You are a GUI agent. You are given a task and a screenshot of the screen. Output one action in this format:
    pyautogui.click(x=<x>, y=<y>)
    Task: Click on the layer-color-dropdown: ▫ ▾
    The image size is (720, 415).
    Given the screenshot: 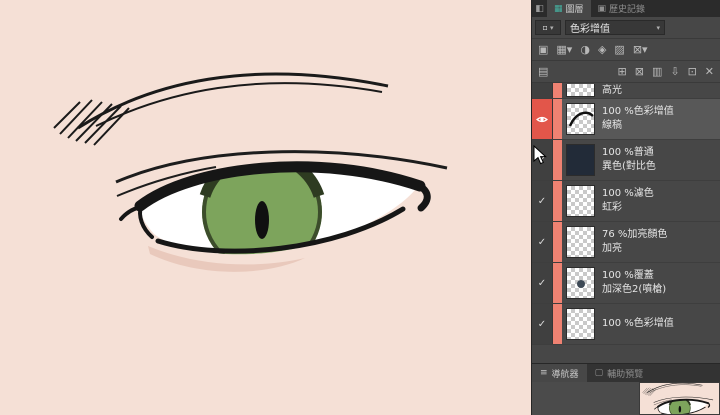 What is the action you would take?
    pyautogui.click(x=548, y=27)
    